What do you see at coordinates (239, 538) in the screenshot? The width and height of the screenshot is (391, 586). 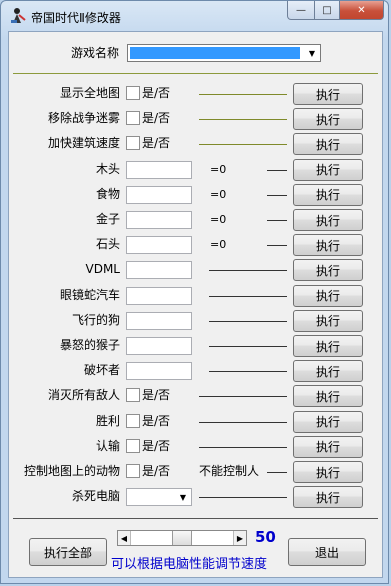 I see `slider-right-arrow-icon: ▶` at bounding box center [239, 538].